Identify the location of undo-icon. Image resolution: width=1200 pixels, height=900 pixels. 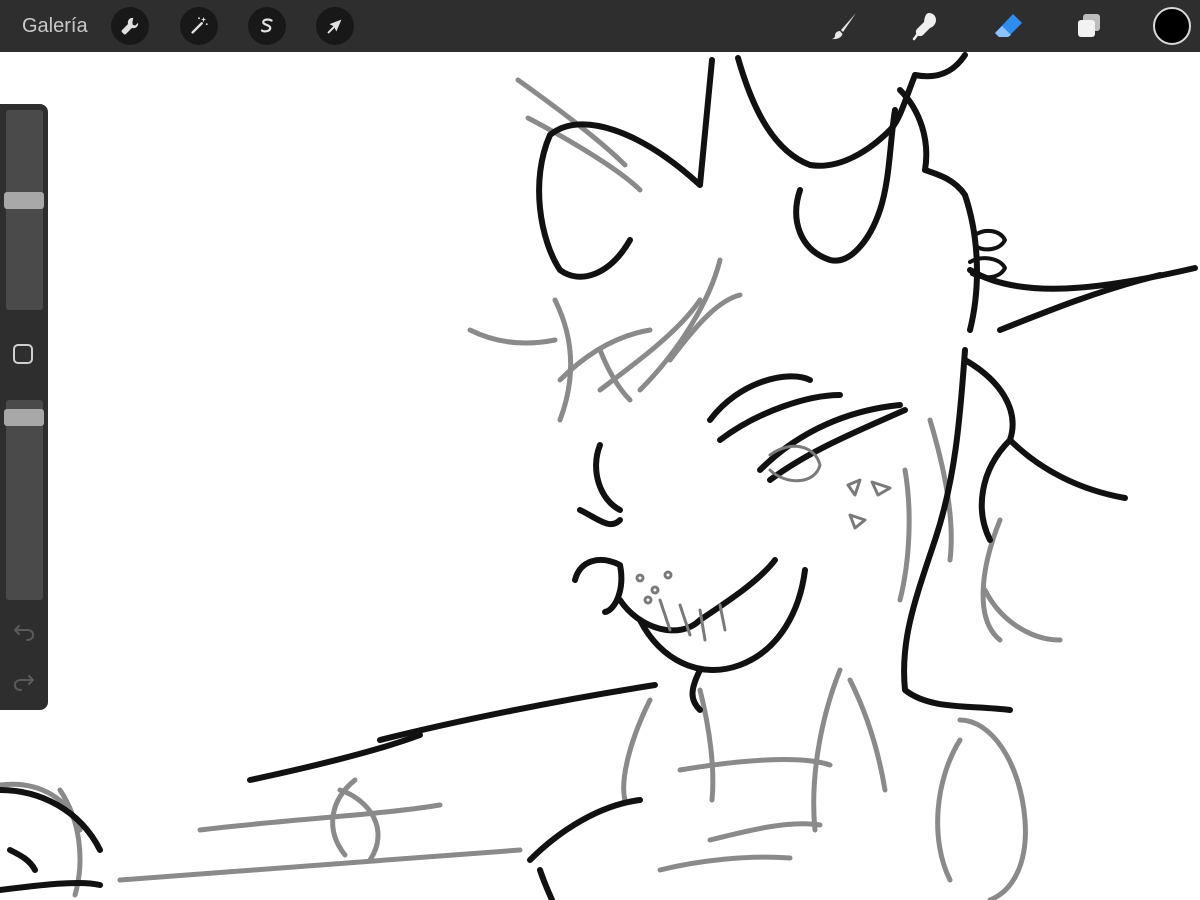
(24, 632).